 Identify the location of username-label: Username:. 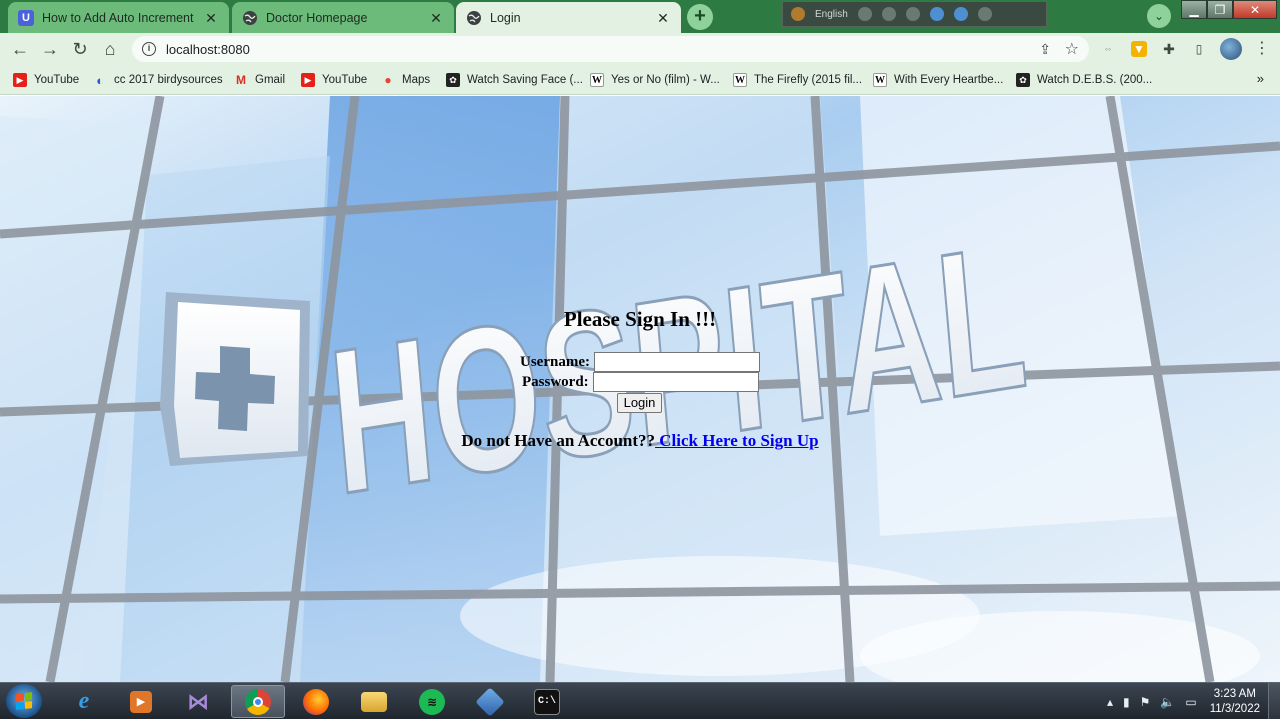
(555, 361).